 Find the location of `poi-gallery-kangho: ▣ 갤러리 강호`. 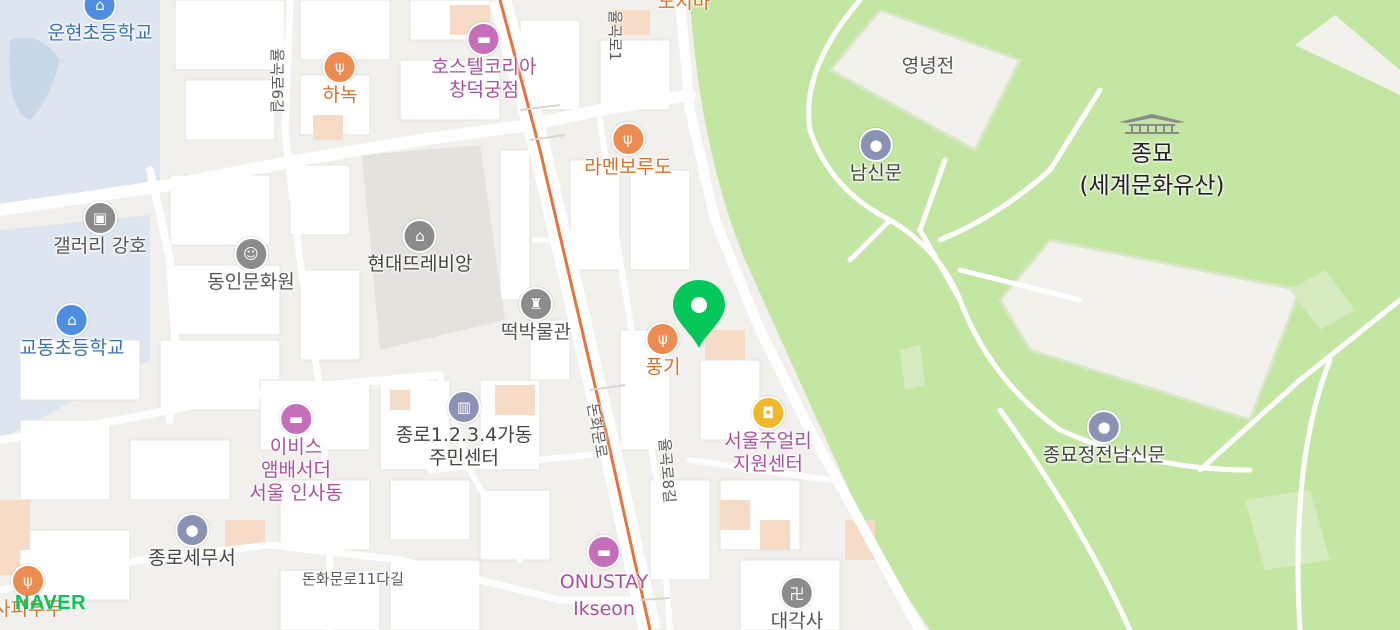

poi-gallery-kangho: ▣ 갤러리 강호 is located at coordinates (100, 229).